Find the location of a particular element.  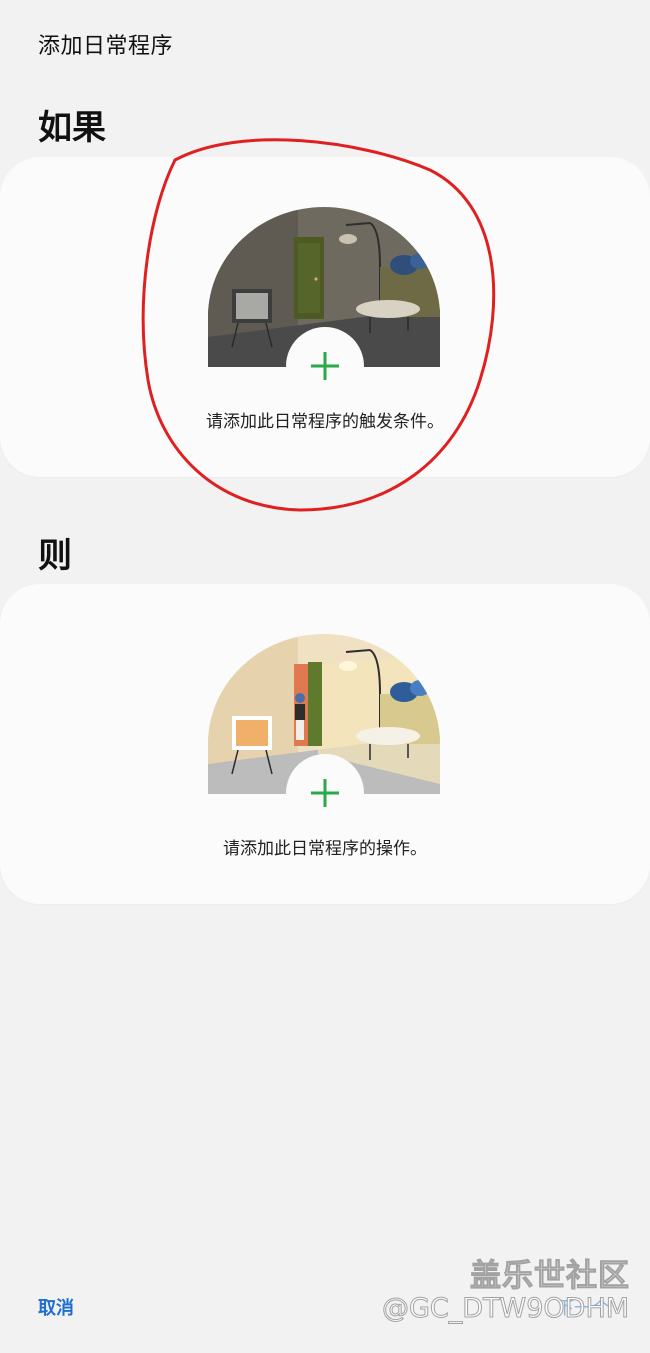

then-section-heading: 则 is located at coordinates (55, 556).